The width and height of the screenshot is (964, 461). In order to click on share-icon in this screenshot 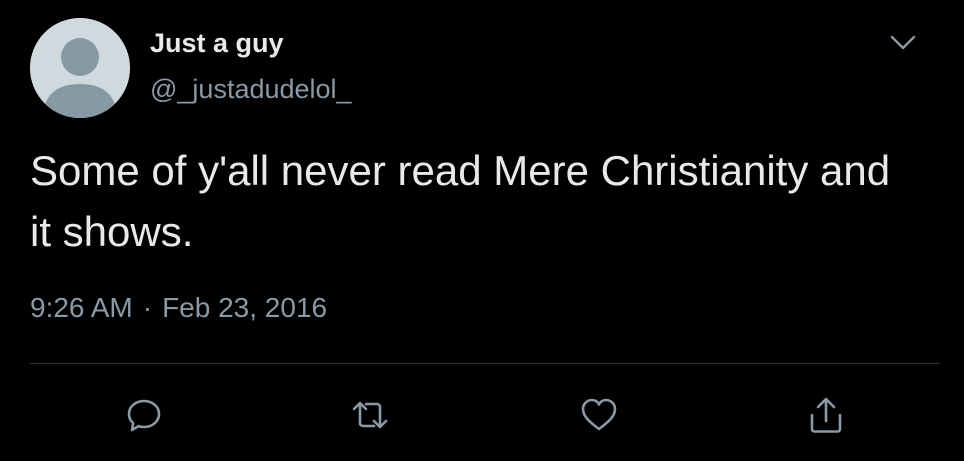, I will do `click(826, 415)`.